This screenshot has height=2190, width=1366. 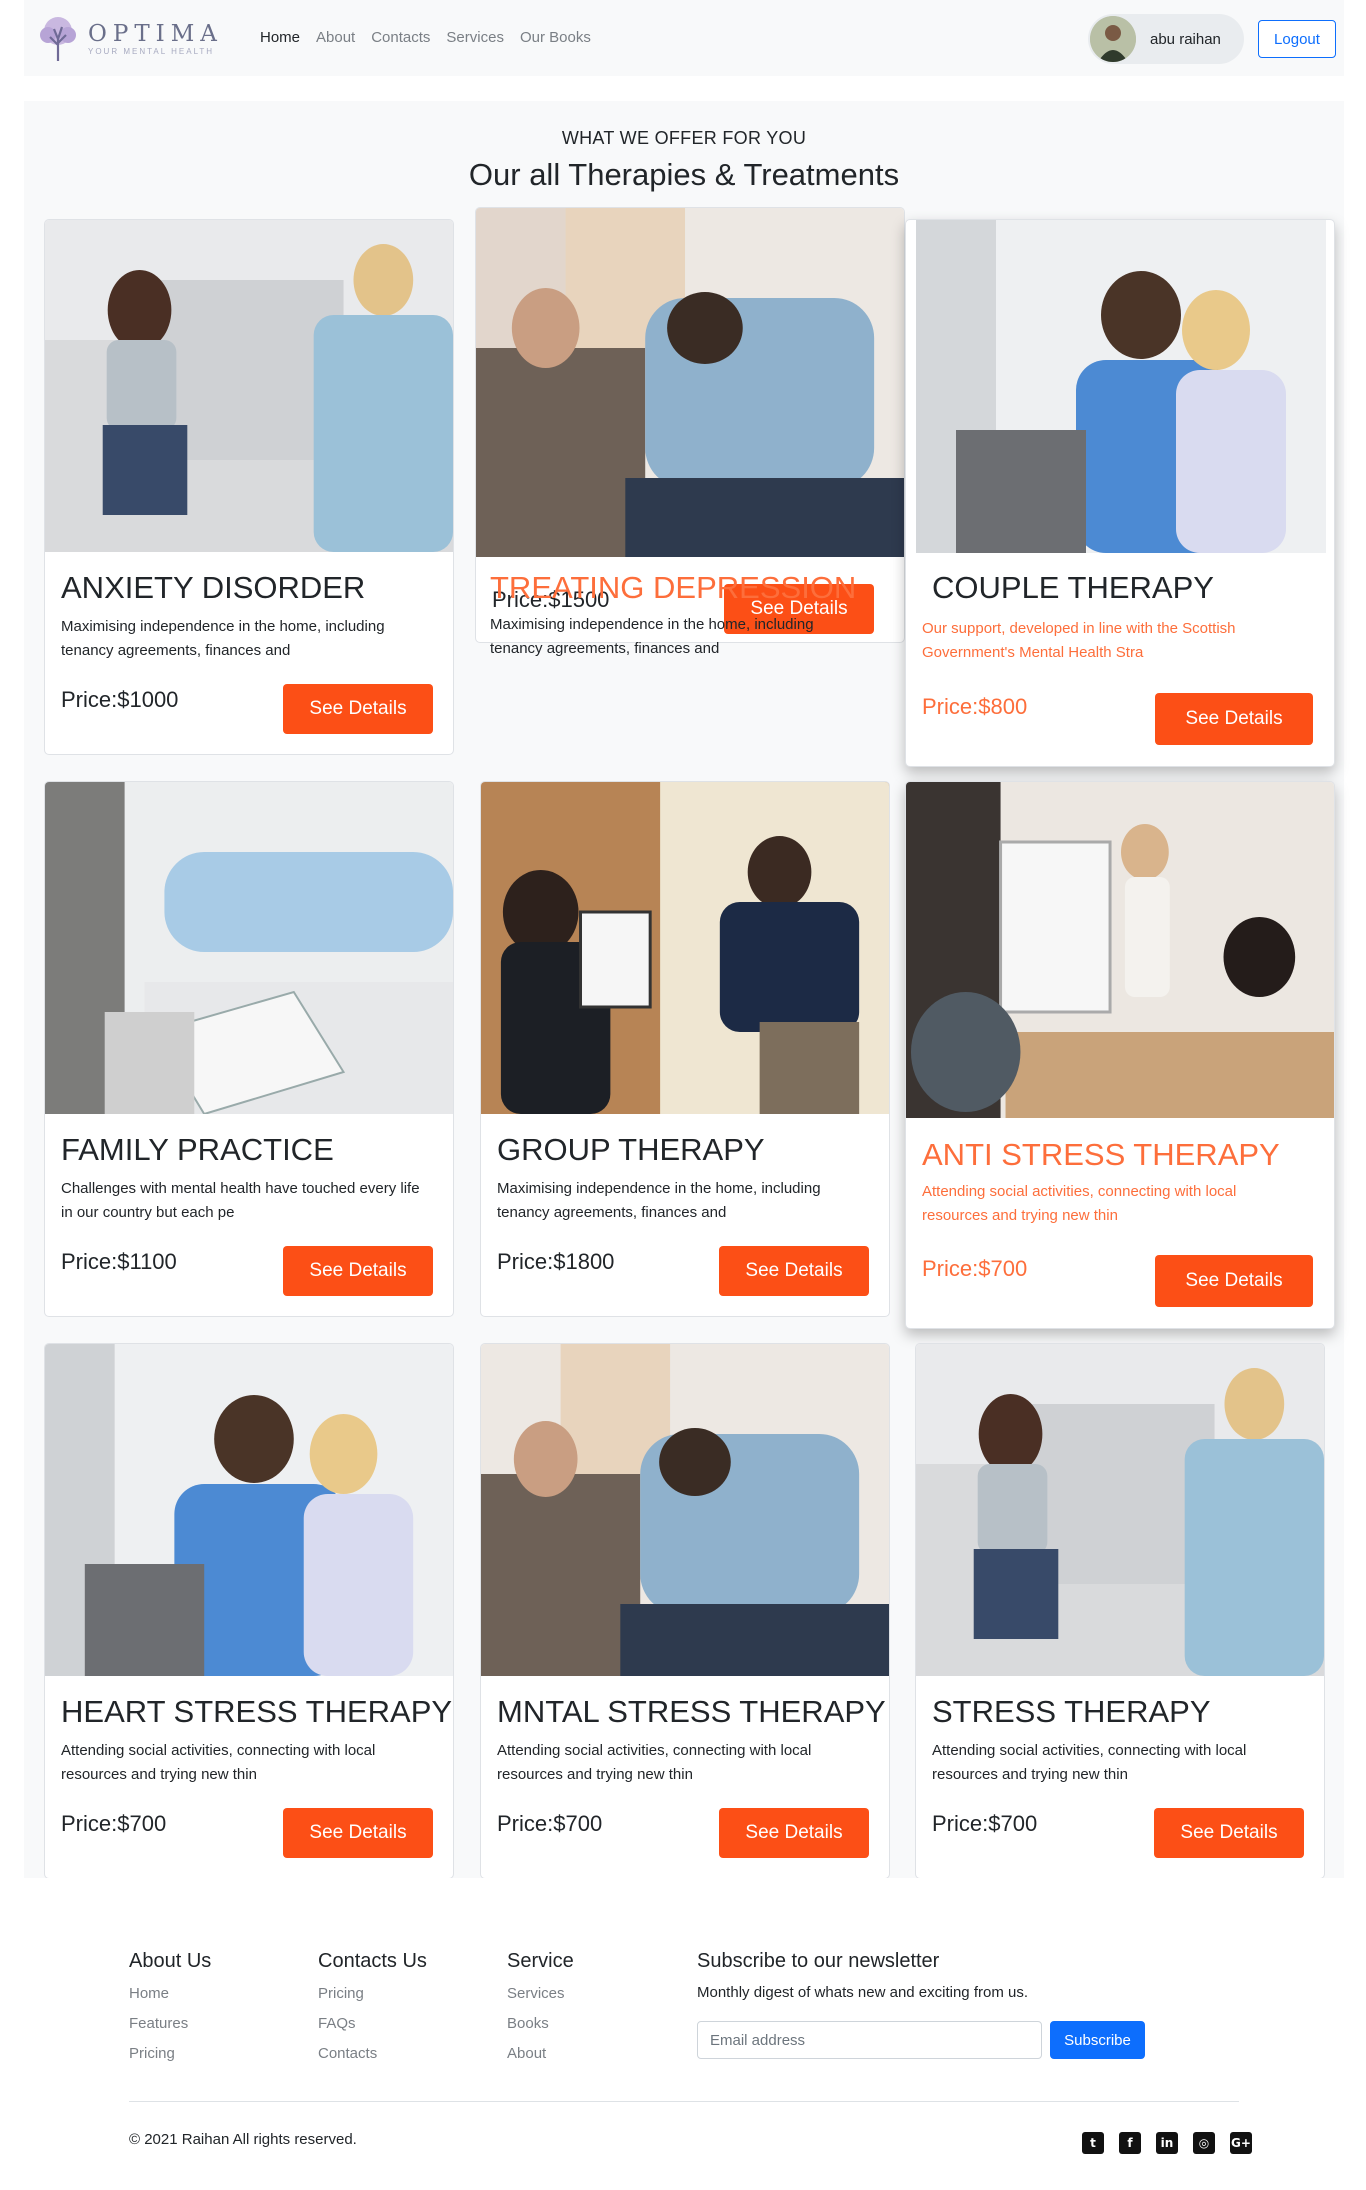 I want to click on nav-services: Services, so click(x=475, y=37).